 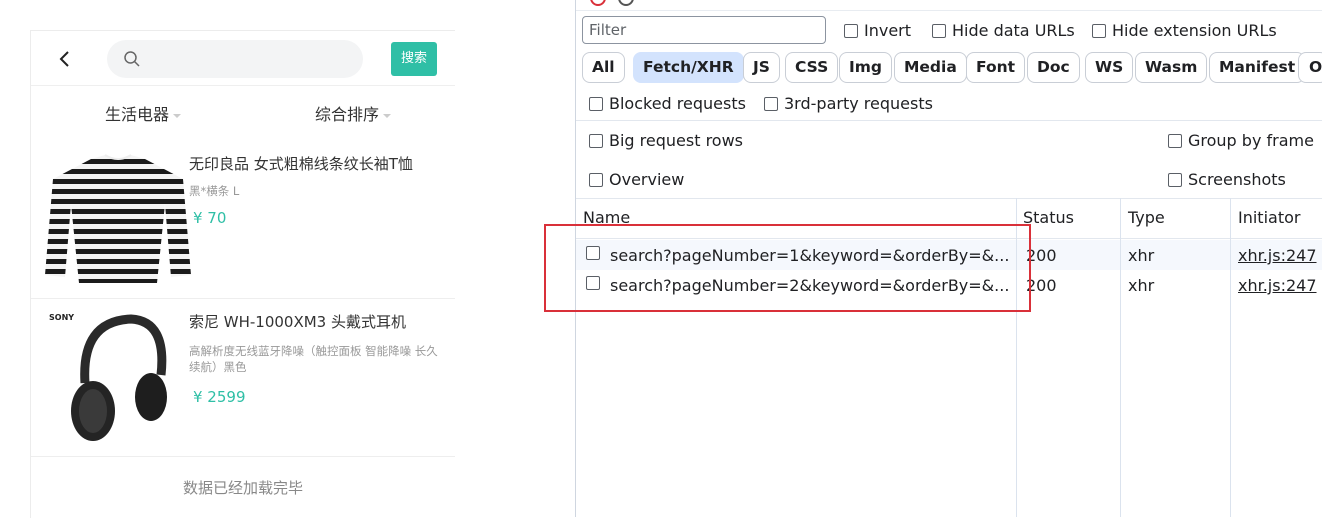 I want to click on checkbox-label: Big request rows, so click(x=676, y=140).